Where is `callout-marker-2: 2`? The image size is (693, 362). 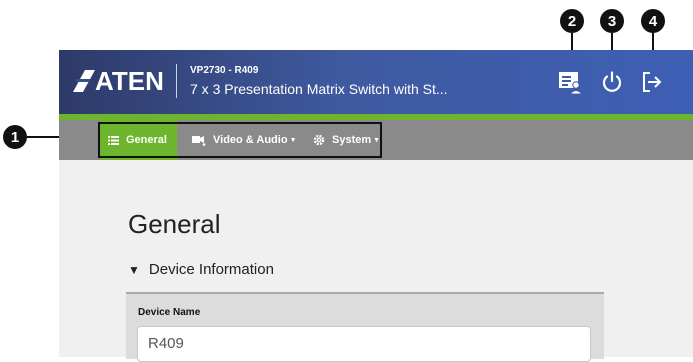
callout-marker-2: 2 is located at coordinates (572, 21).